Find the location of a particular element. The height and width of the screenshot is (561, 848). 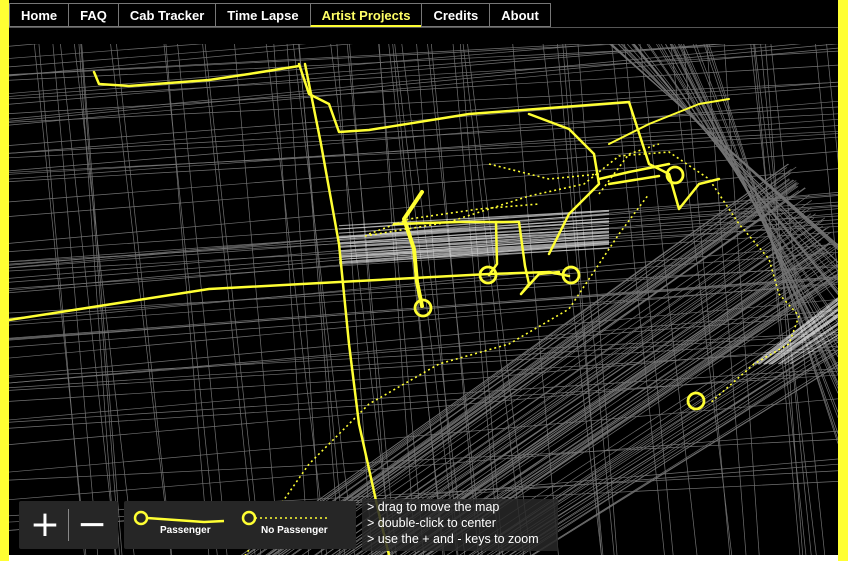

zoom-out-button: − is located at coordinates (92, 525).